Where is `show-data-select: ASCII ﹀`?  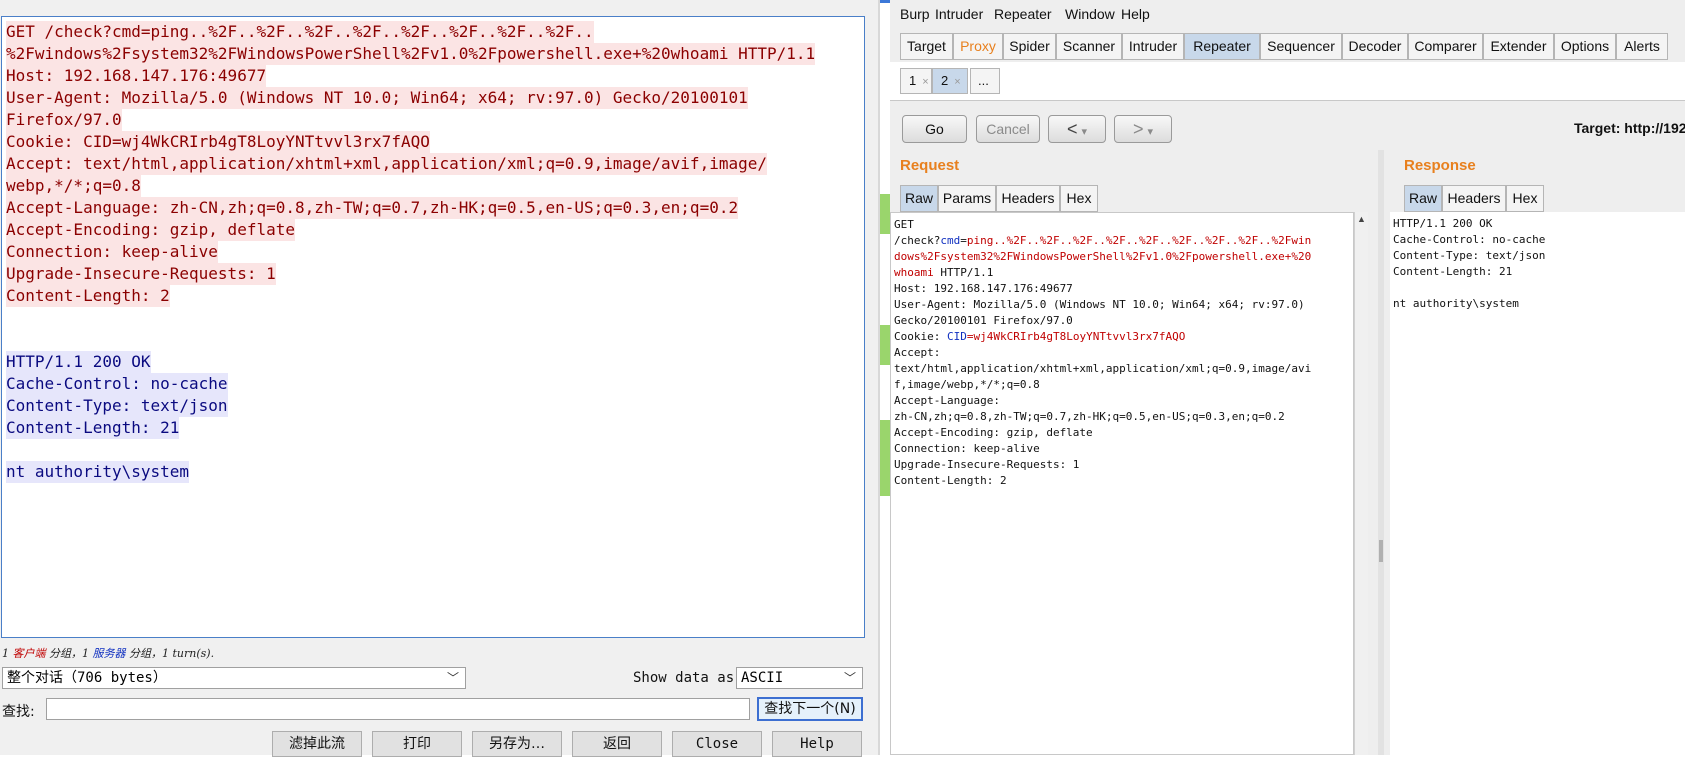
show-data-select: ASCII ﹀ is located at coordinates (799, 678).